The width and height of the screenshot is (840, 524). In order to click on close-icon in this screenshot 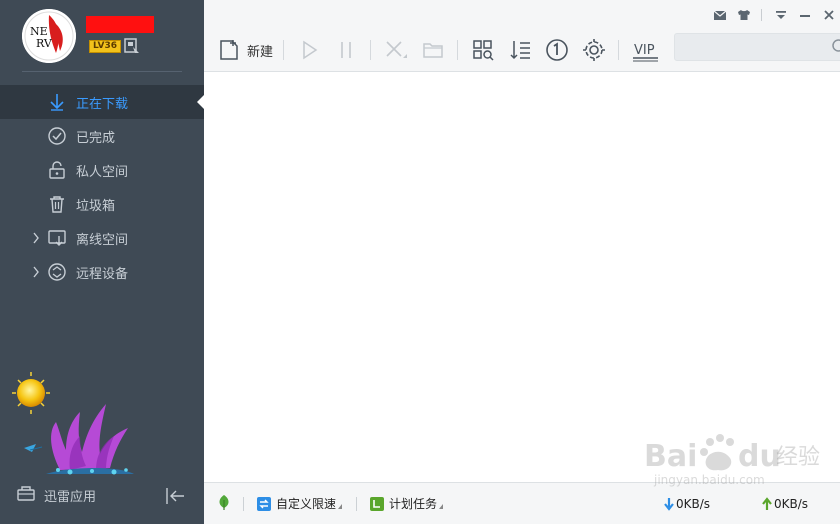, I will do `click(829, 15)`.